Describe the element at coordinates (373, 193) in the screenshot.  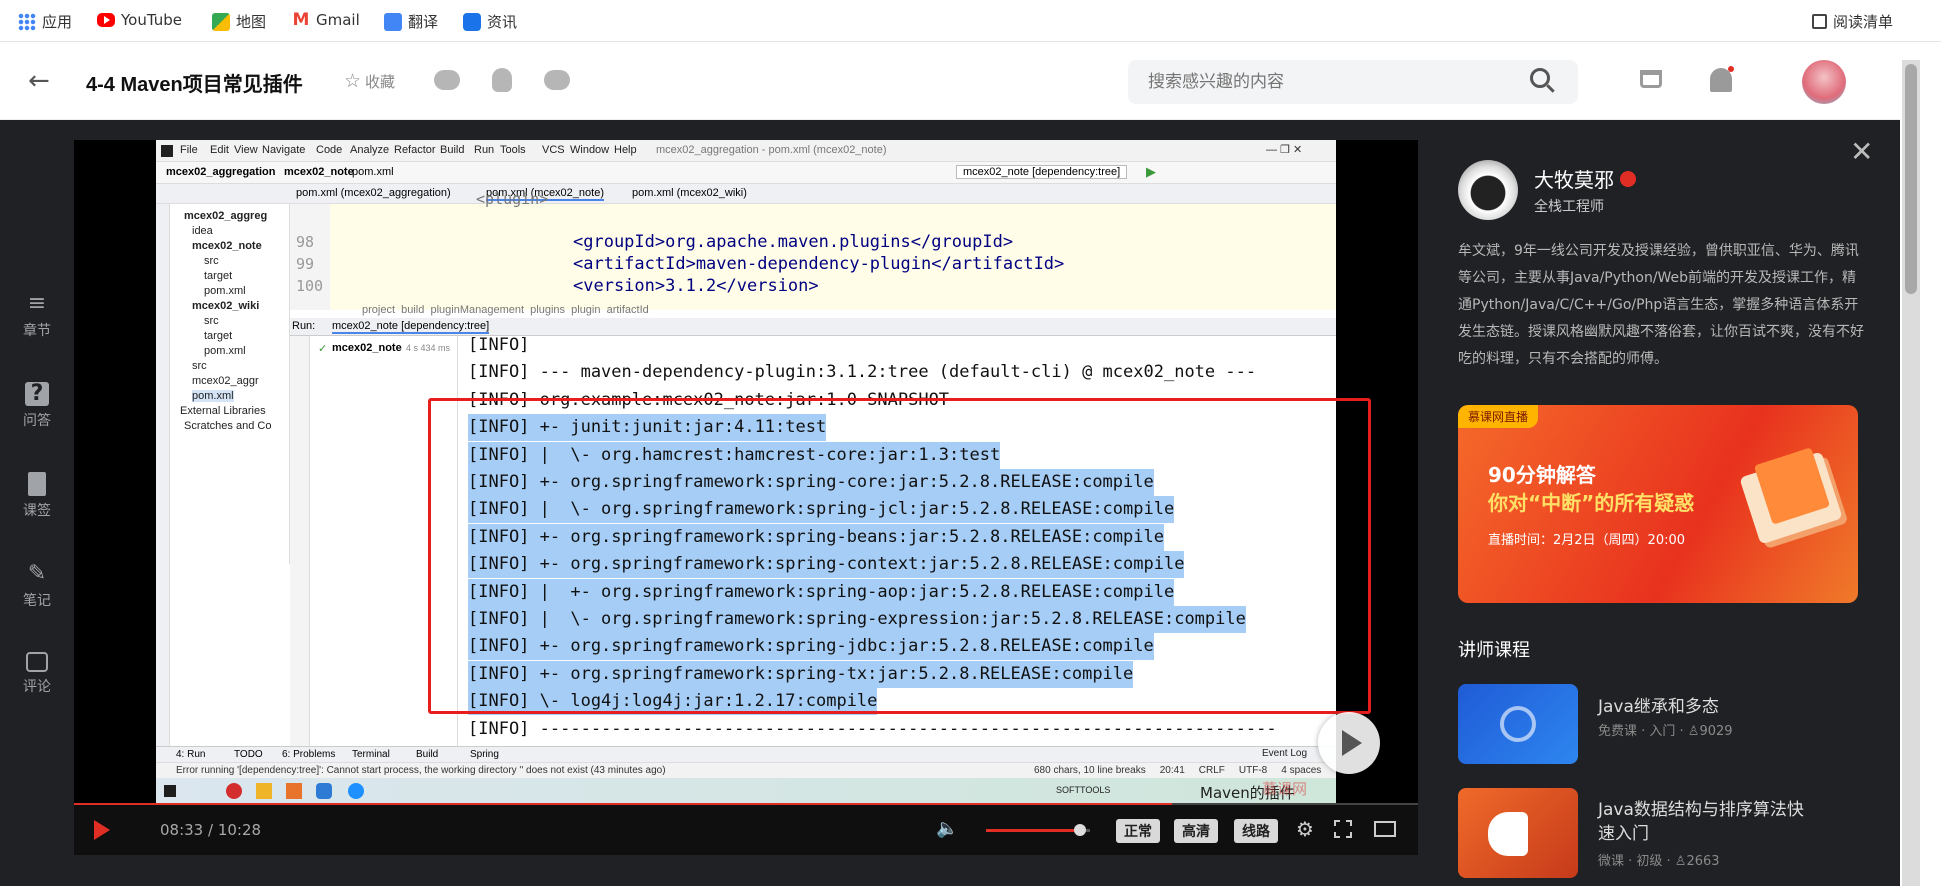
I see `editor-tab: pom.xml (mcex02_aggregation)` at that location.